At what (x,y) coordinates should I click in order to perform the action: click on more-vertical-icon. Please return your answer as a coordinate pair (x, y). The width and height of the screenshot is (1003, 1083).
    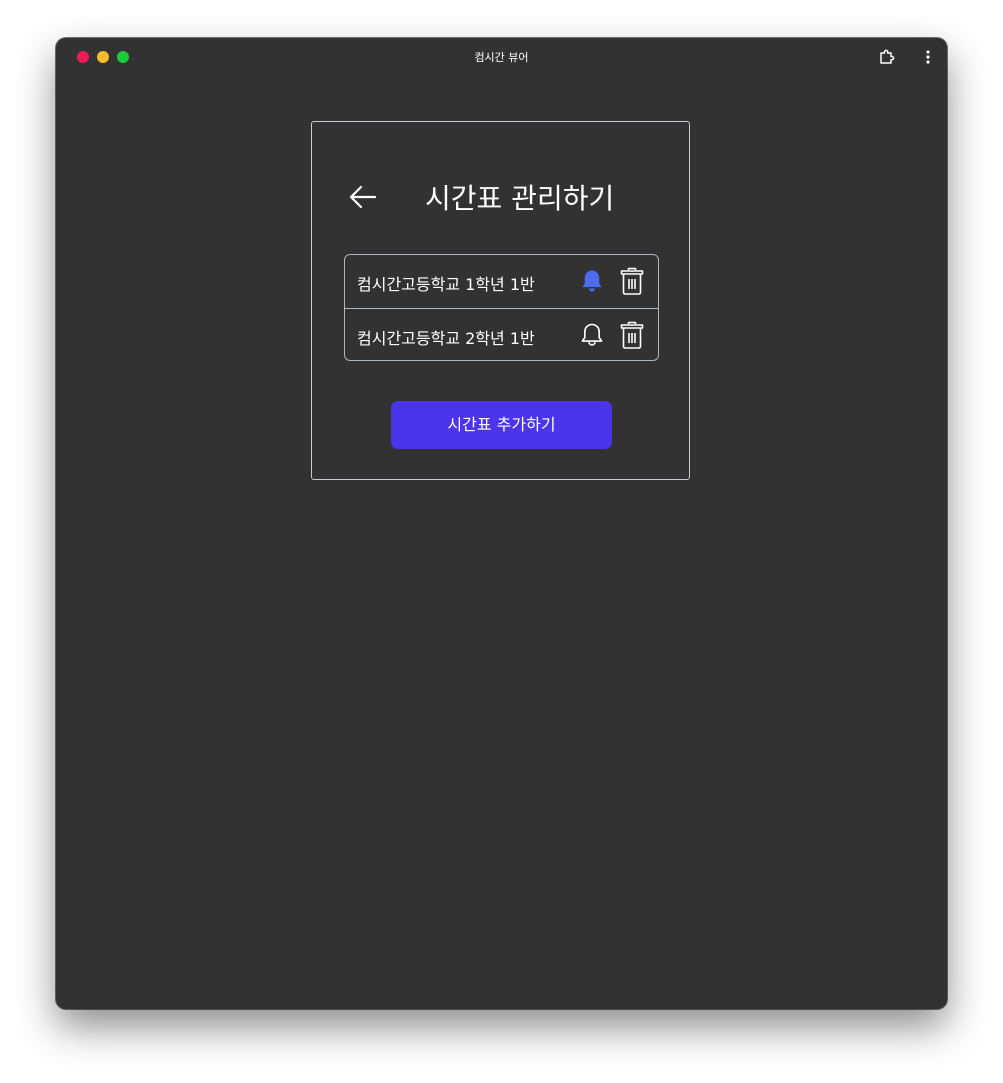
    Looking at the image, I should click on (928, 57).